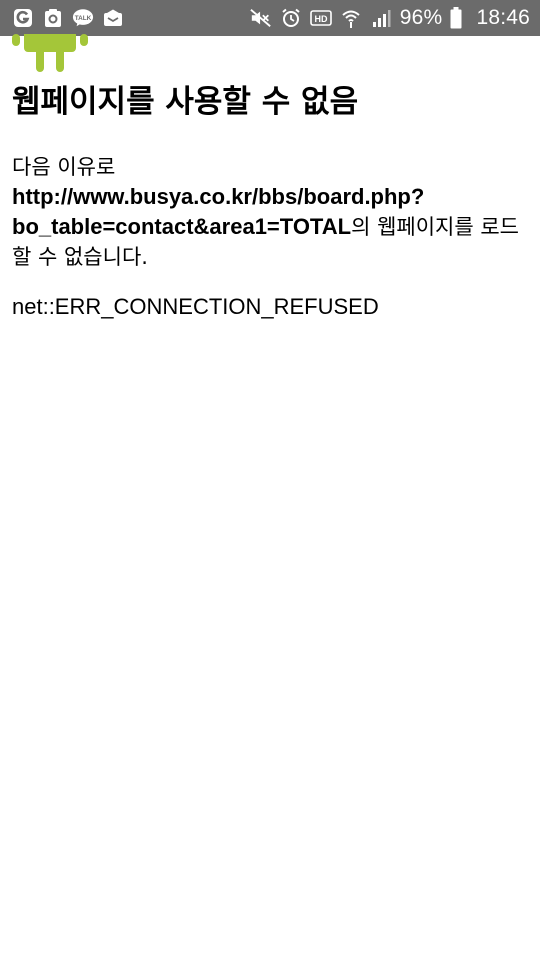  I want to click on error-code: net::ERR_CONNECTION_REFUSED, so click(195, 306).